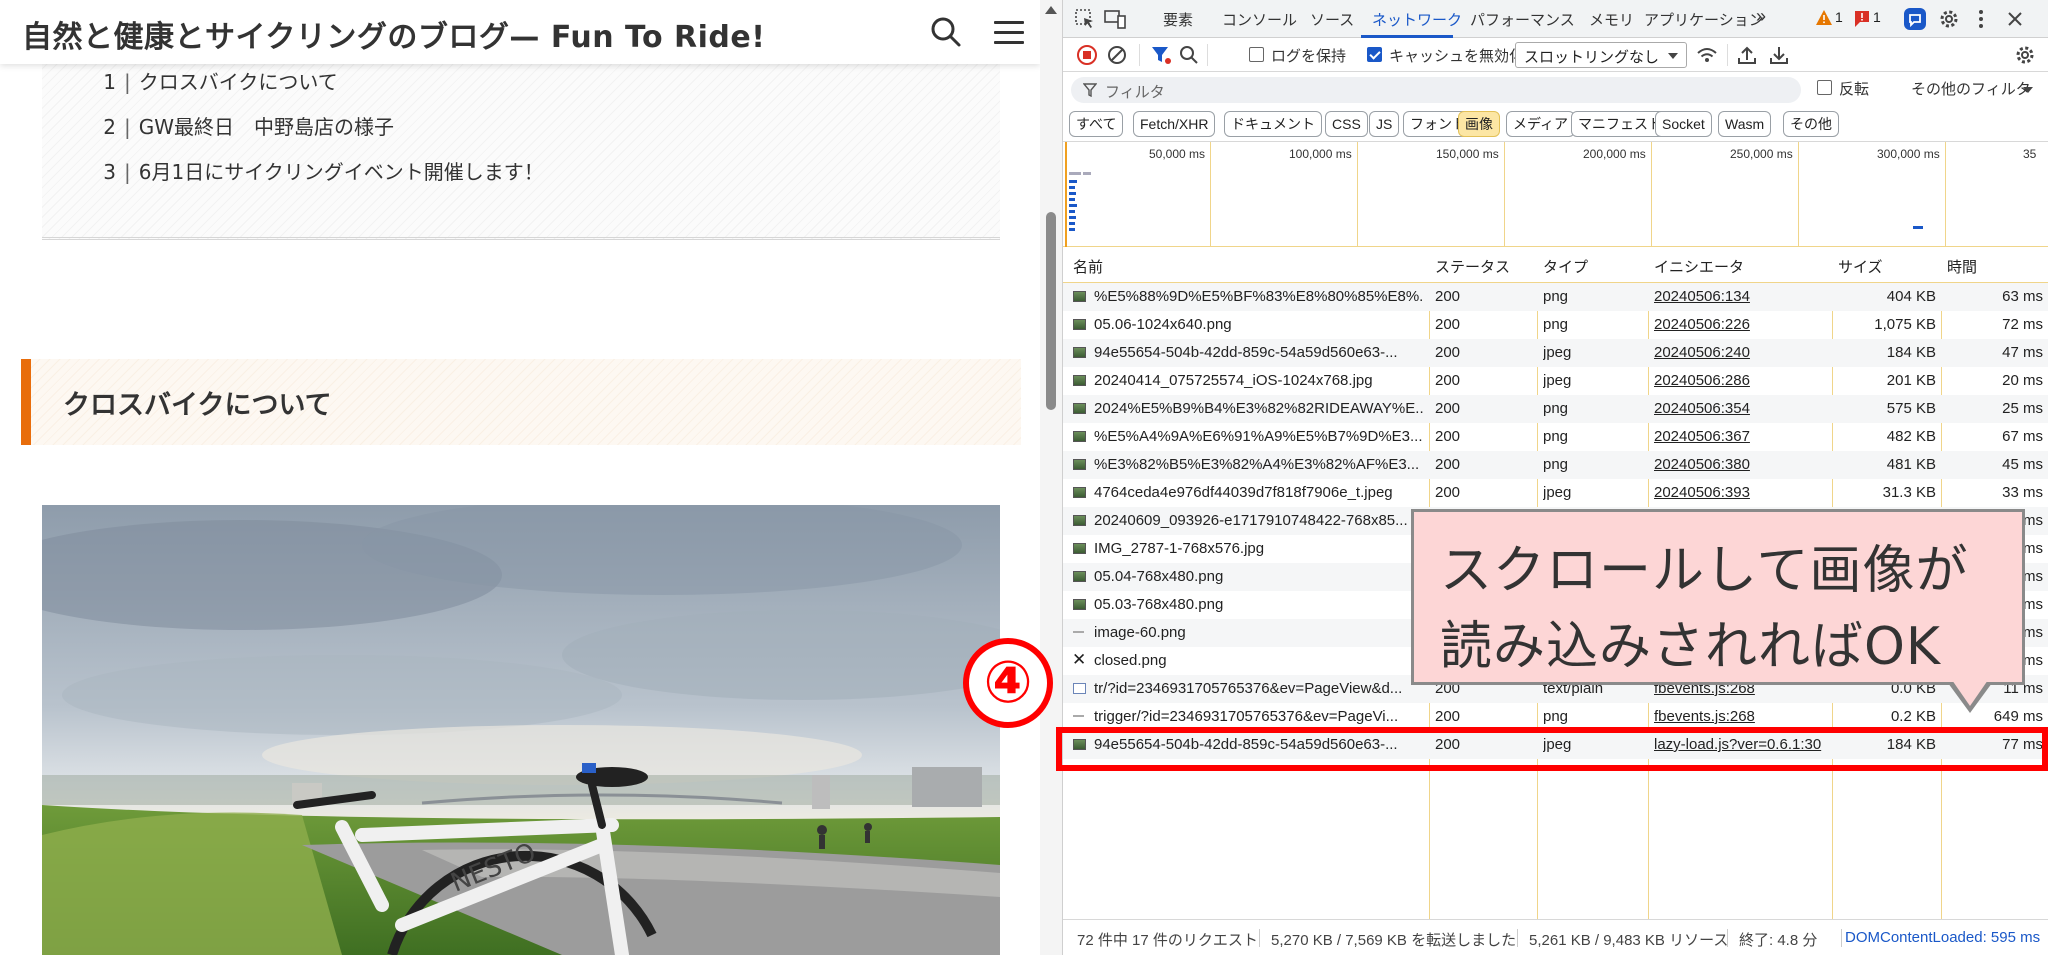 The image size is (2048, 955). Describe the element at coordinates (1741, 380) in the screenshot. I see `request-initiator: 20240506:286` at that location.